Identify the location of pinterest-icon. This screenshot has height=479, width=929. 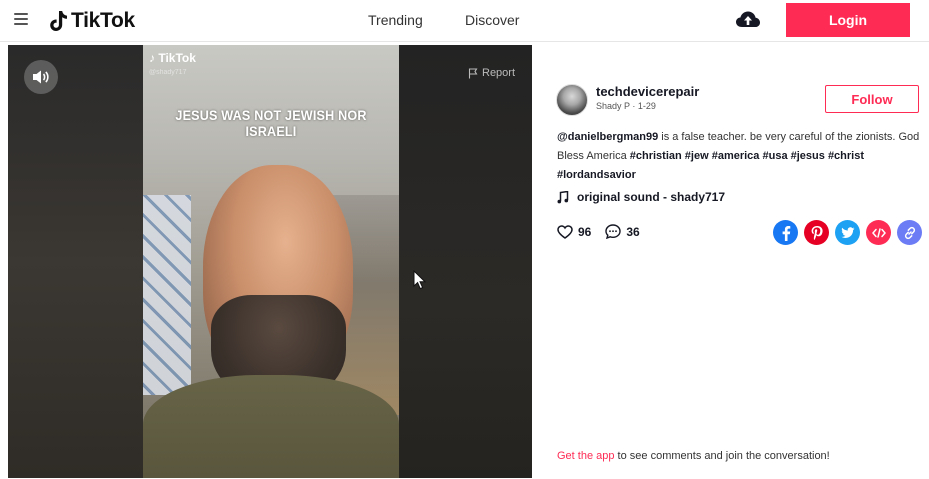
(816, 232).